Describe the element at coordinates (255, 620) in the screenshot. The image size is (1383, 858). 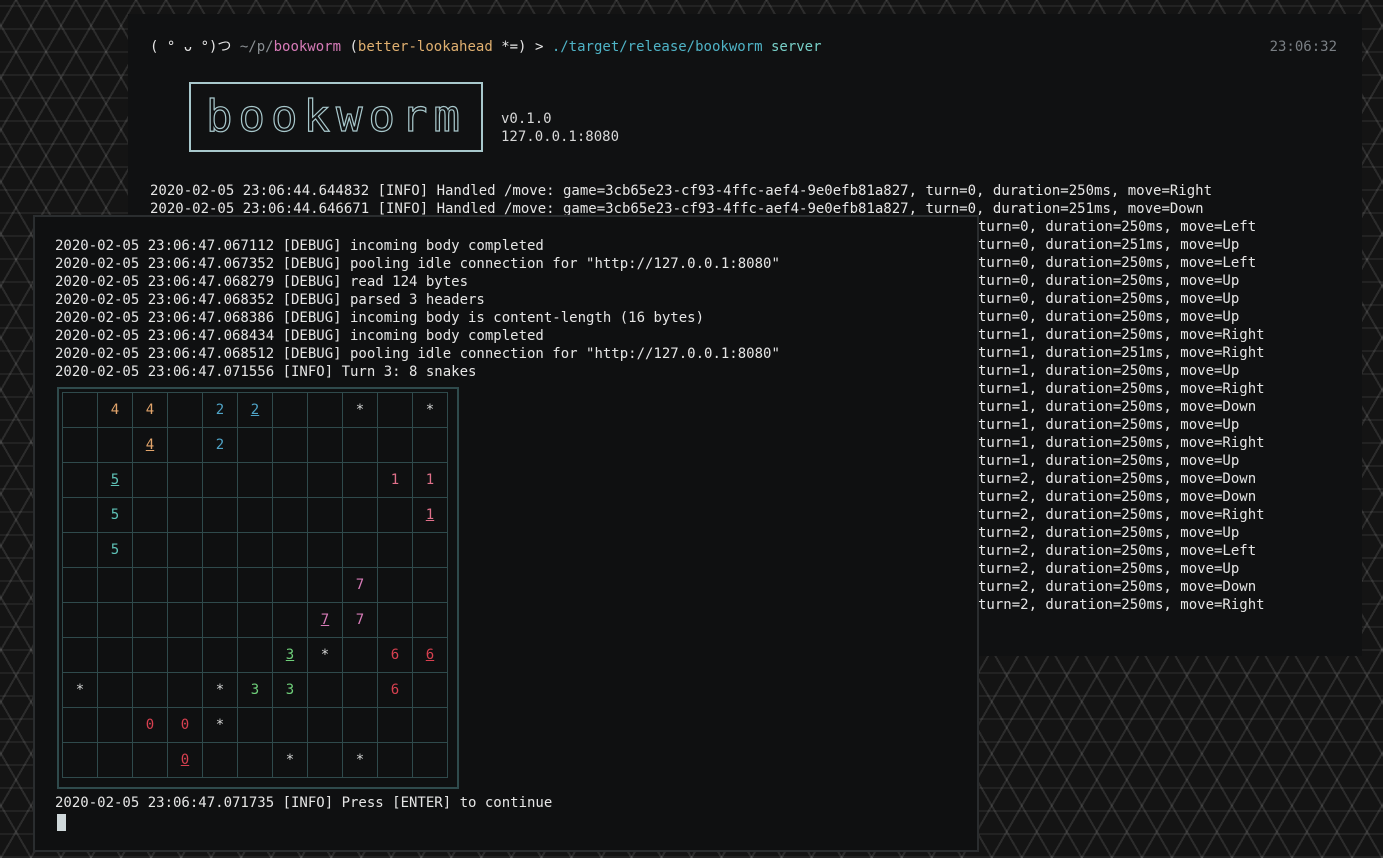
I see `board-row: 77` at that location.